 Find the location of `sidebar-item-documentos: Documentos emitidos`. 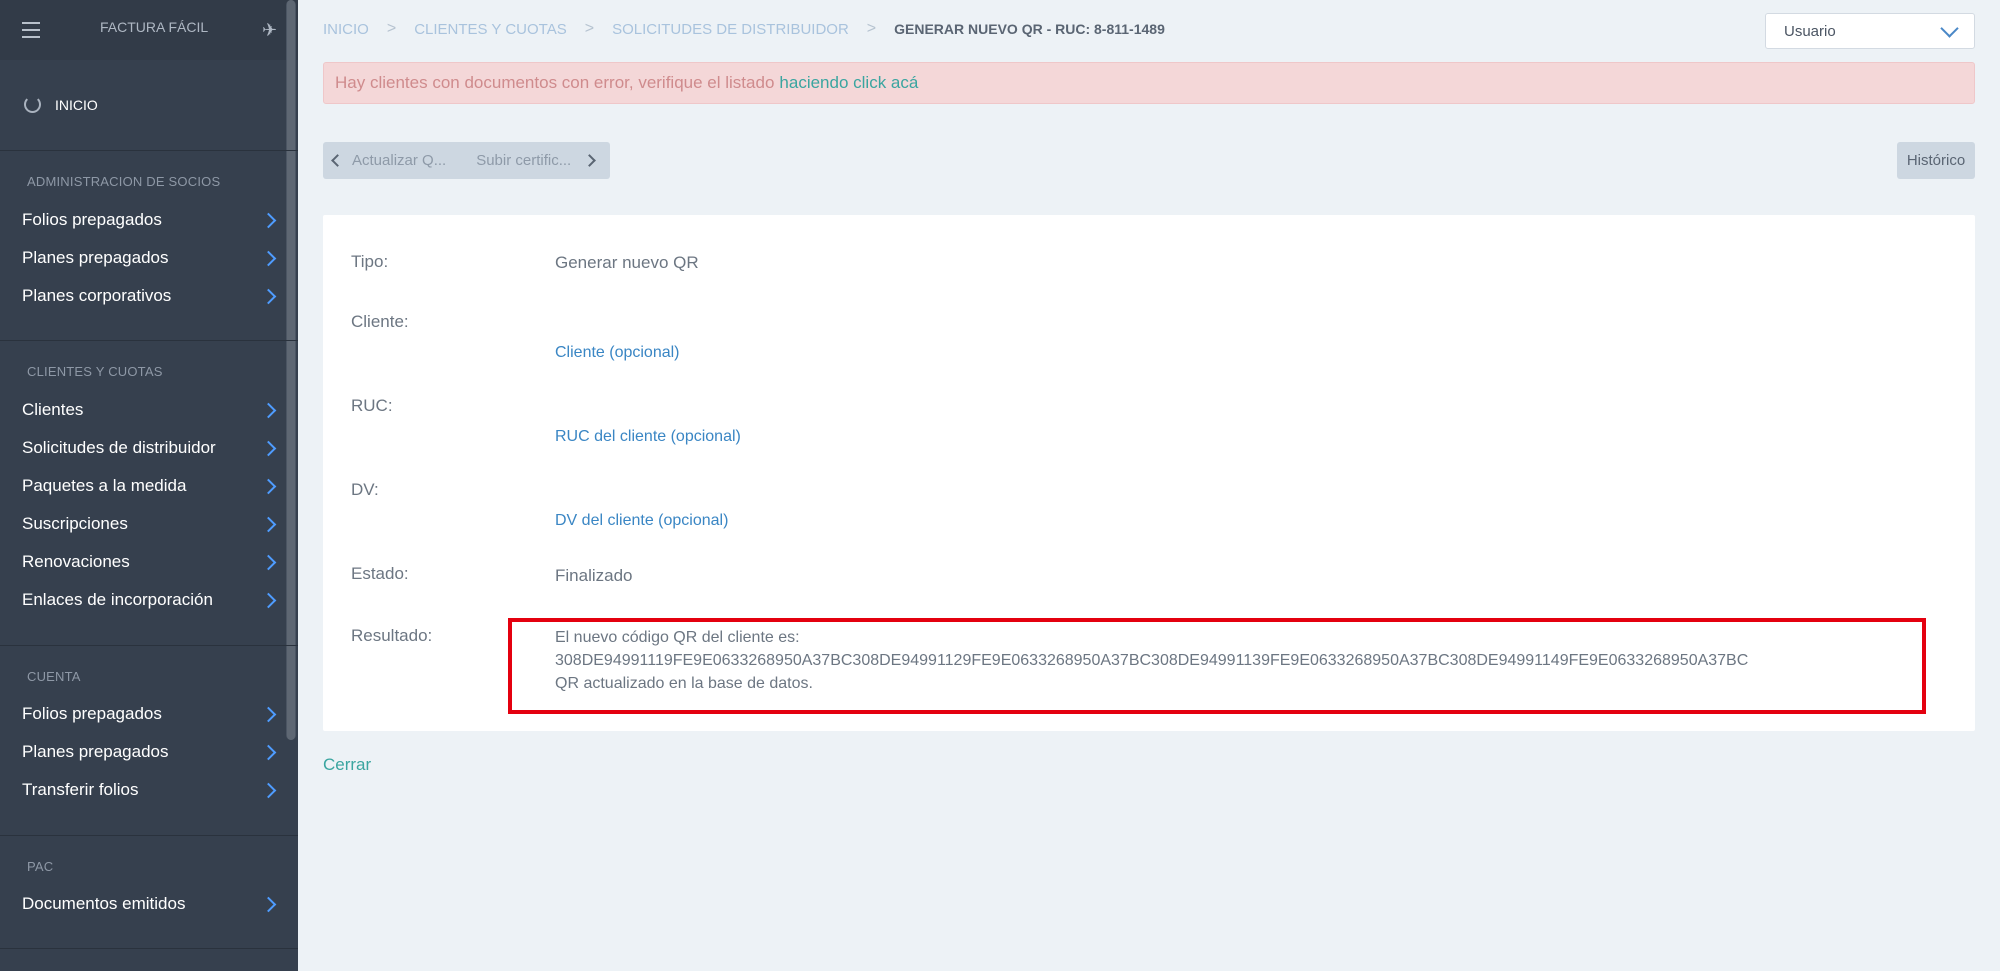

sidebar-item-documentos: Documentos emitidos is located at coordinates (153, 904).